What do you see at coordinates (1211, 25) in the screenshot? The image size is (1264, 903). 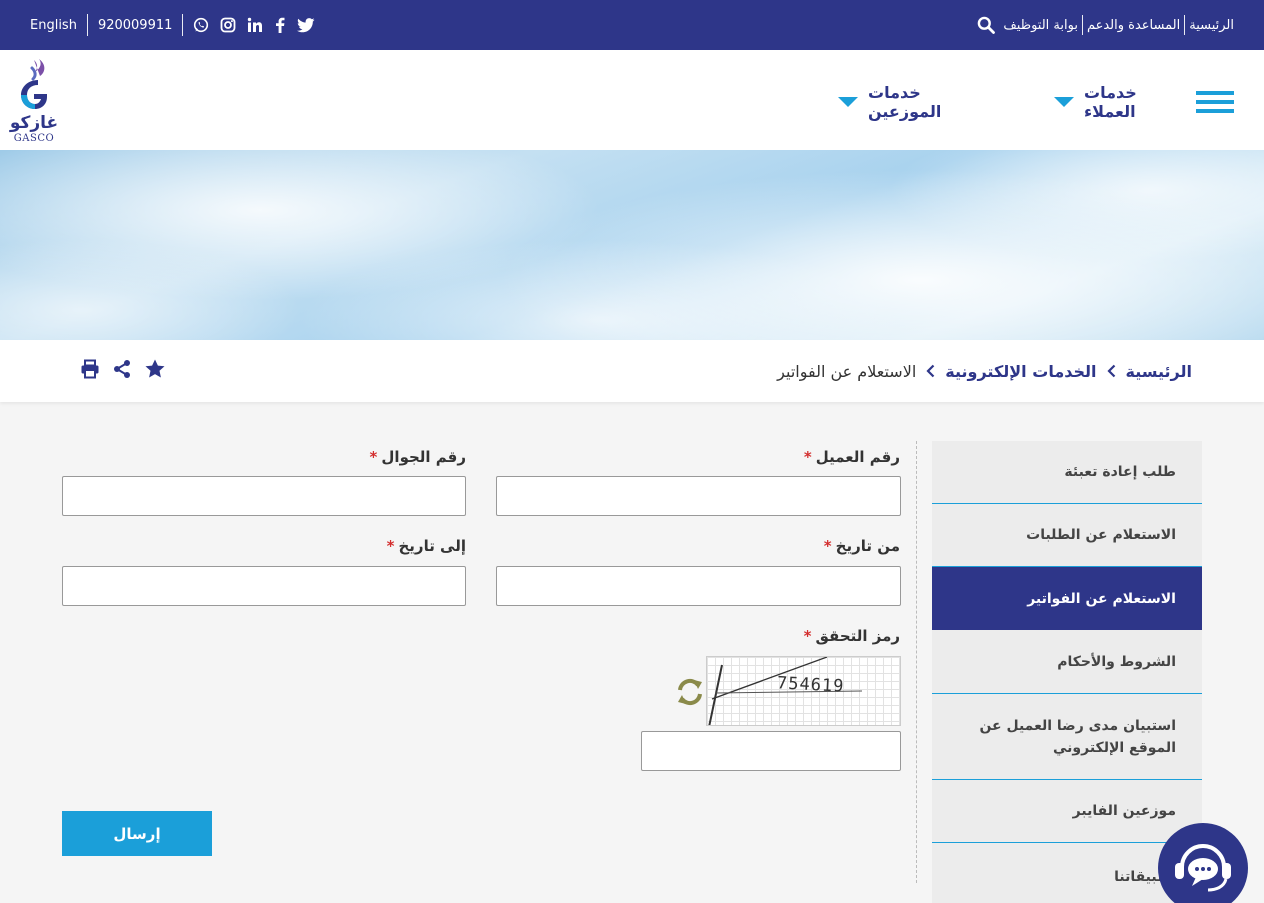 I see `top-link-home: الرئيسية` at bounding box center [1211, 25].